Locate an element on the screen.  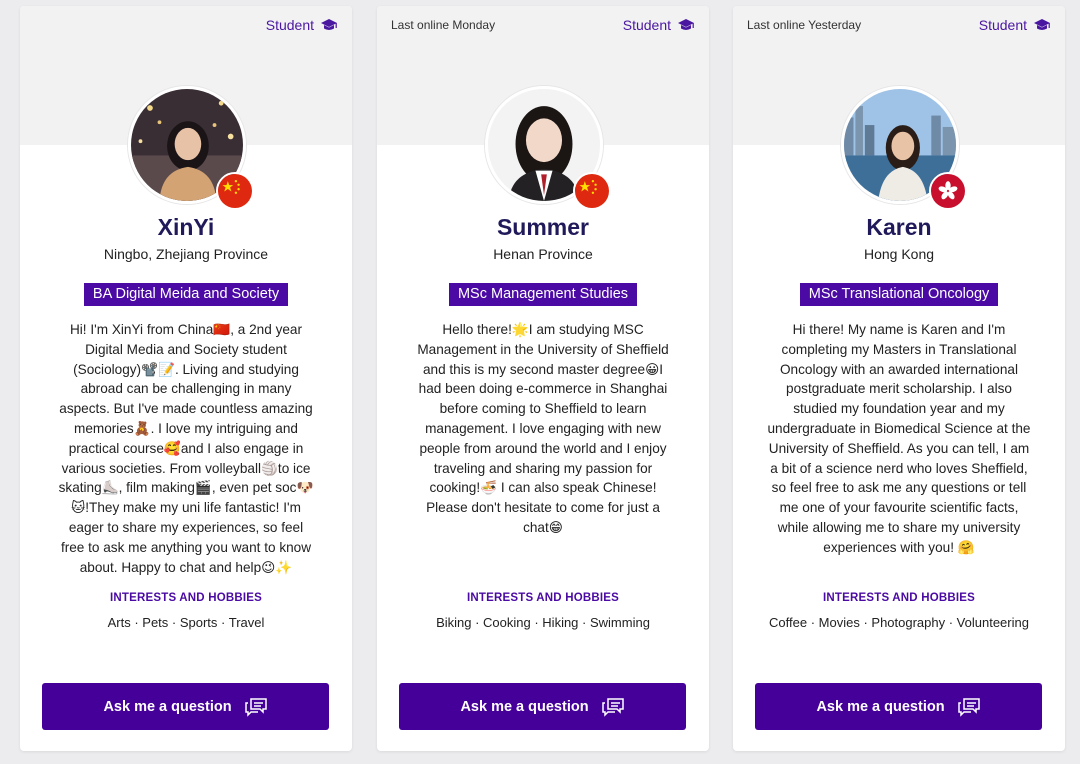
student-location: Ningbo, Zhejiang Province is located at coordinates (186, 254).